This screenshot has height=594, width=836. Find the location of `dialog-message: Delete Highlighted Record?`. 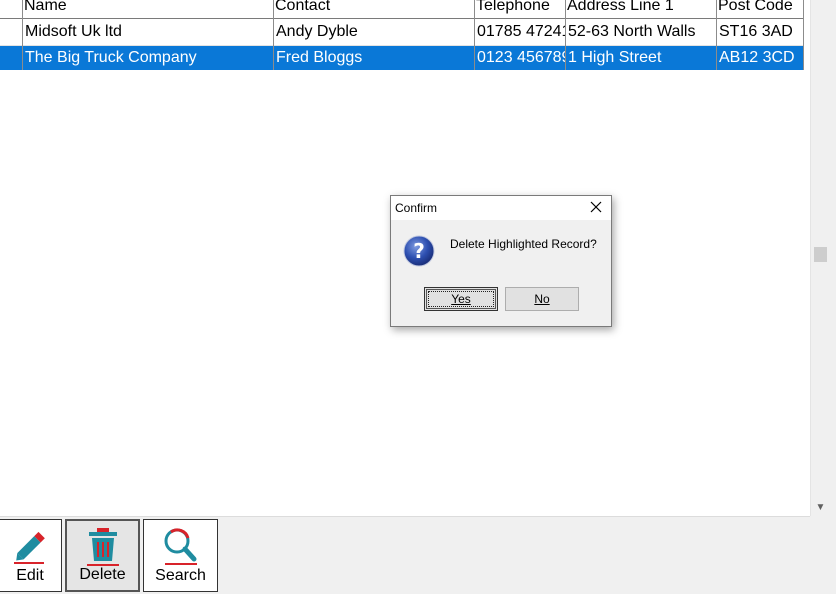

dialog-message: Delete Highlighted Record? is located at coordinates (523, 244).